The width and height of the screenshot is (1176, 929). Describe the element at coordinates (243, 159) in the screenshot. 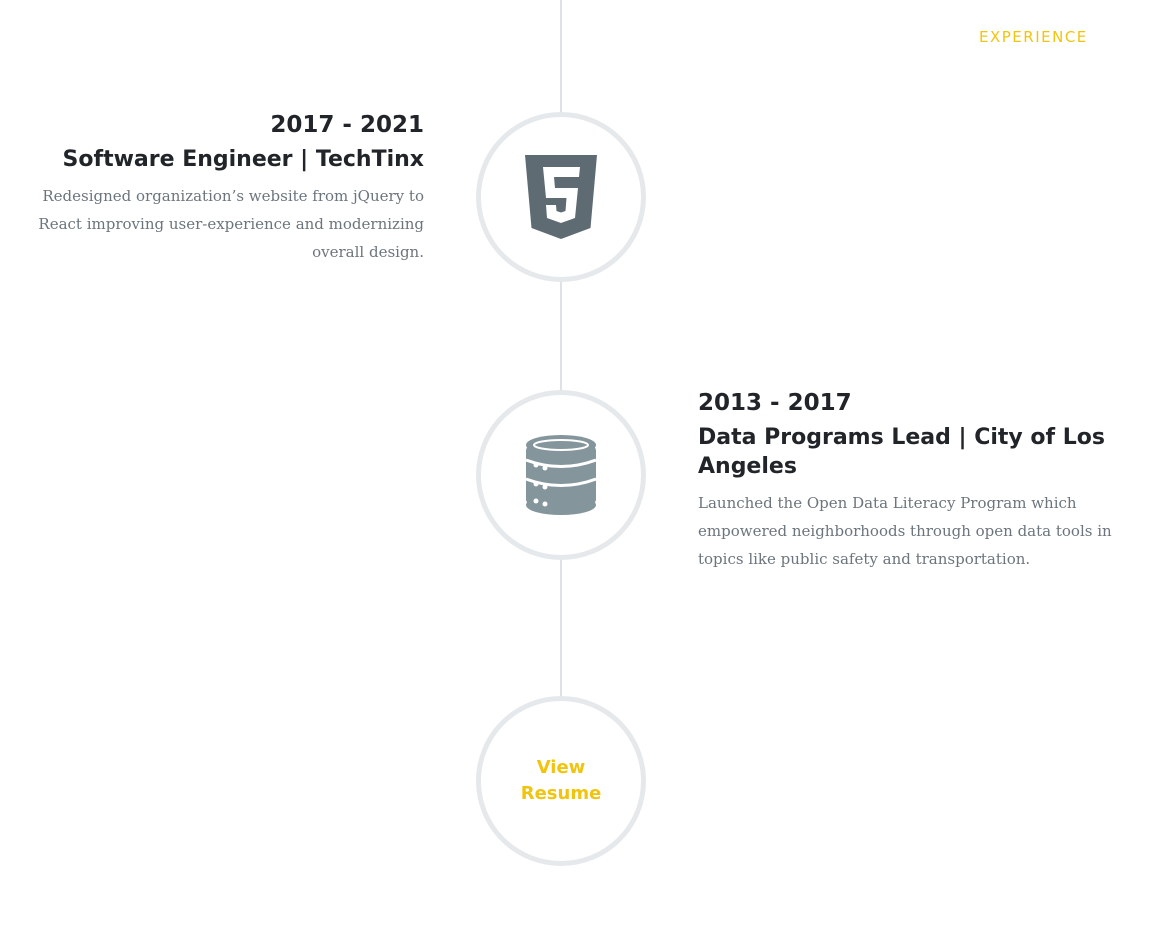

I see `entry-role: Software Engineer | TechTinx` at that location.